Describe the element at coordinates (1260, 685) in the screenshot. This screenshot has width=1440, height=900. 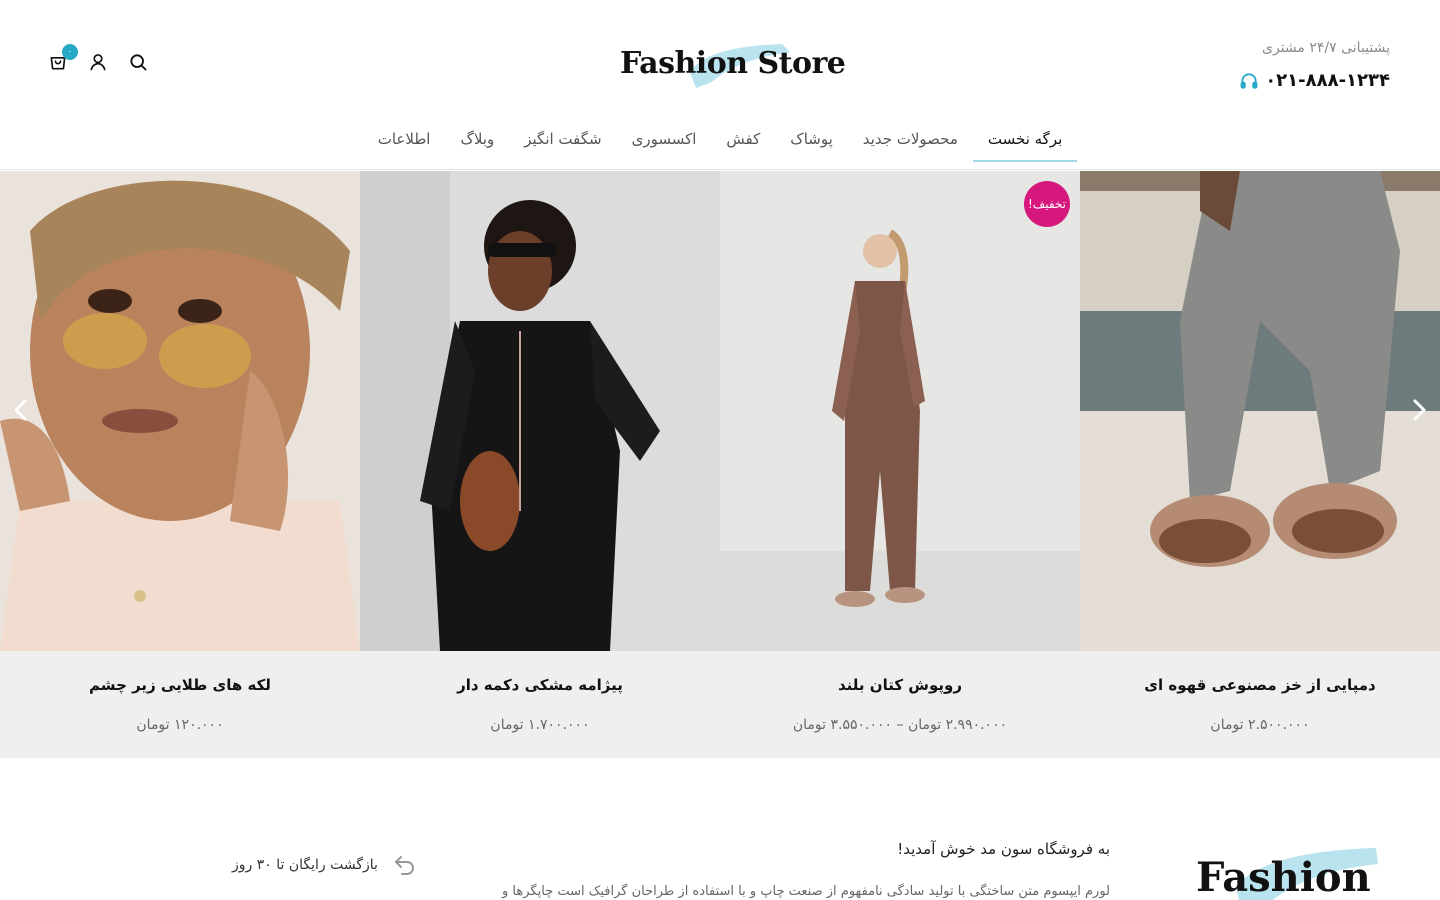
I see `product-title: دمپایی از خز مصنوعی قهوه ای` at that location.